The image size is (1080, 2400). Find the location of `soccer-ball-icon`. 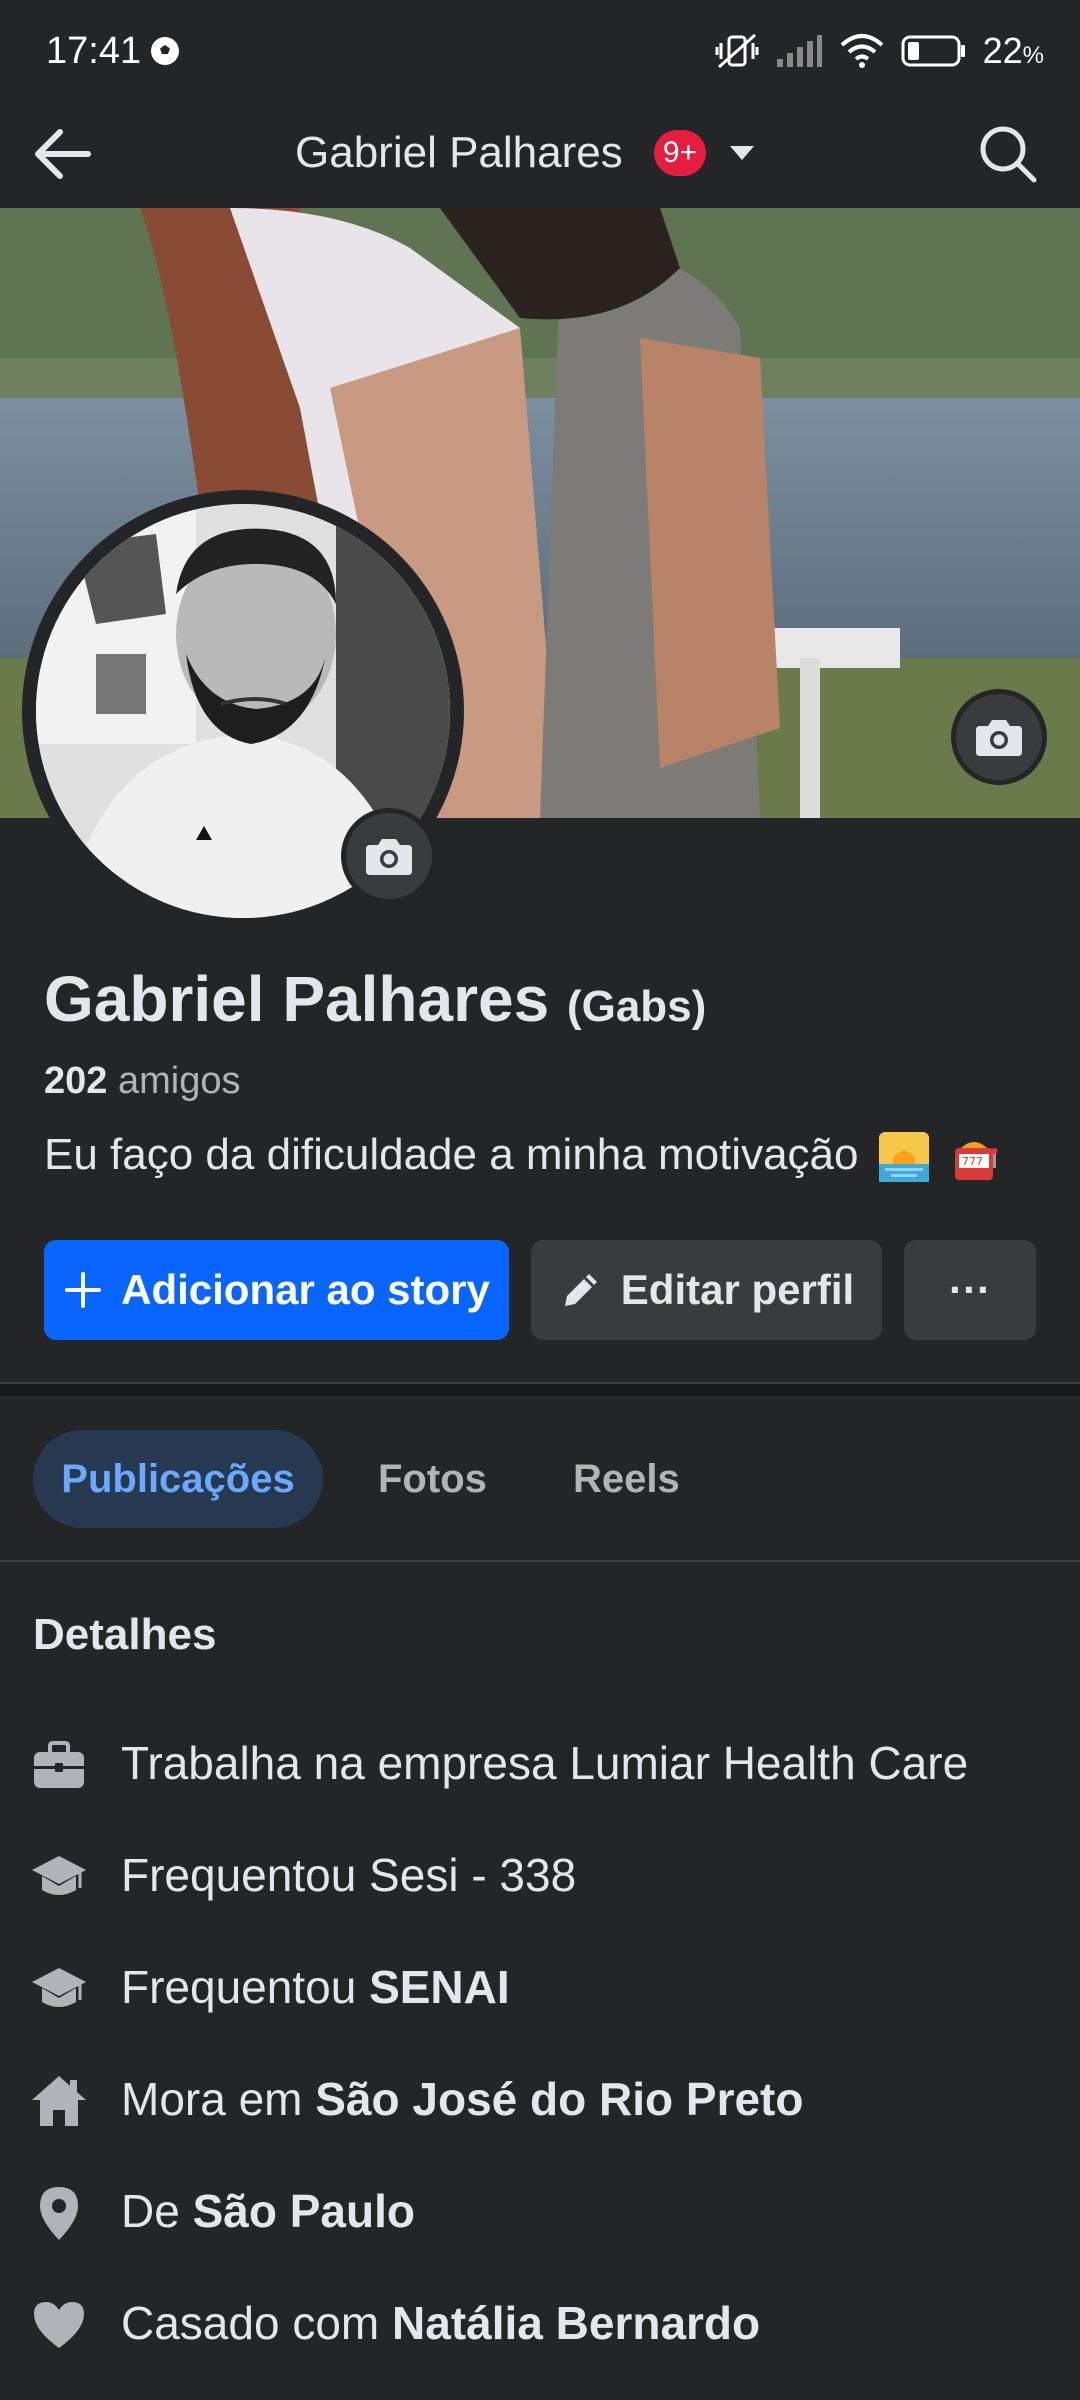

soccer-ball-icon is located at coordinates (165, 51).